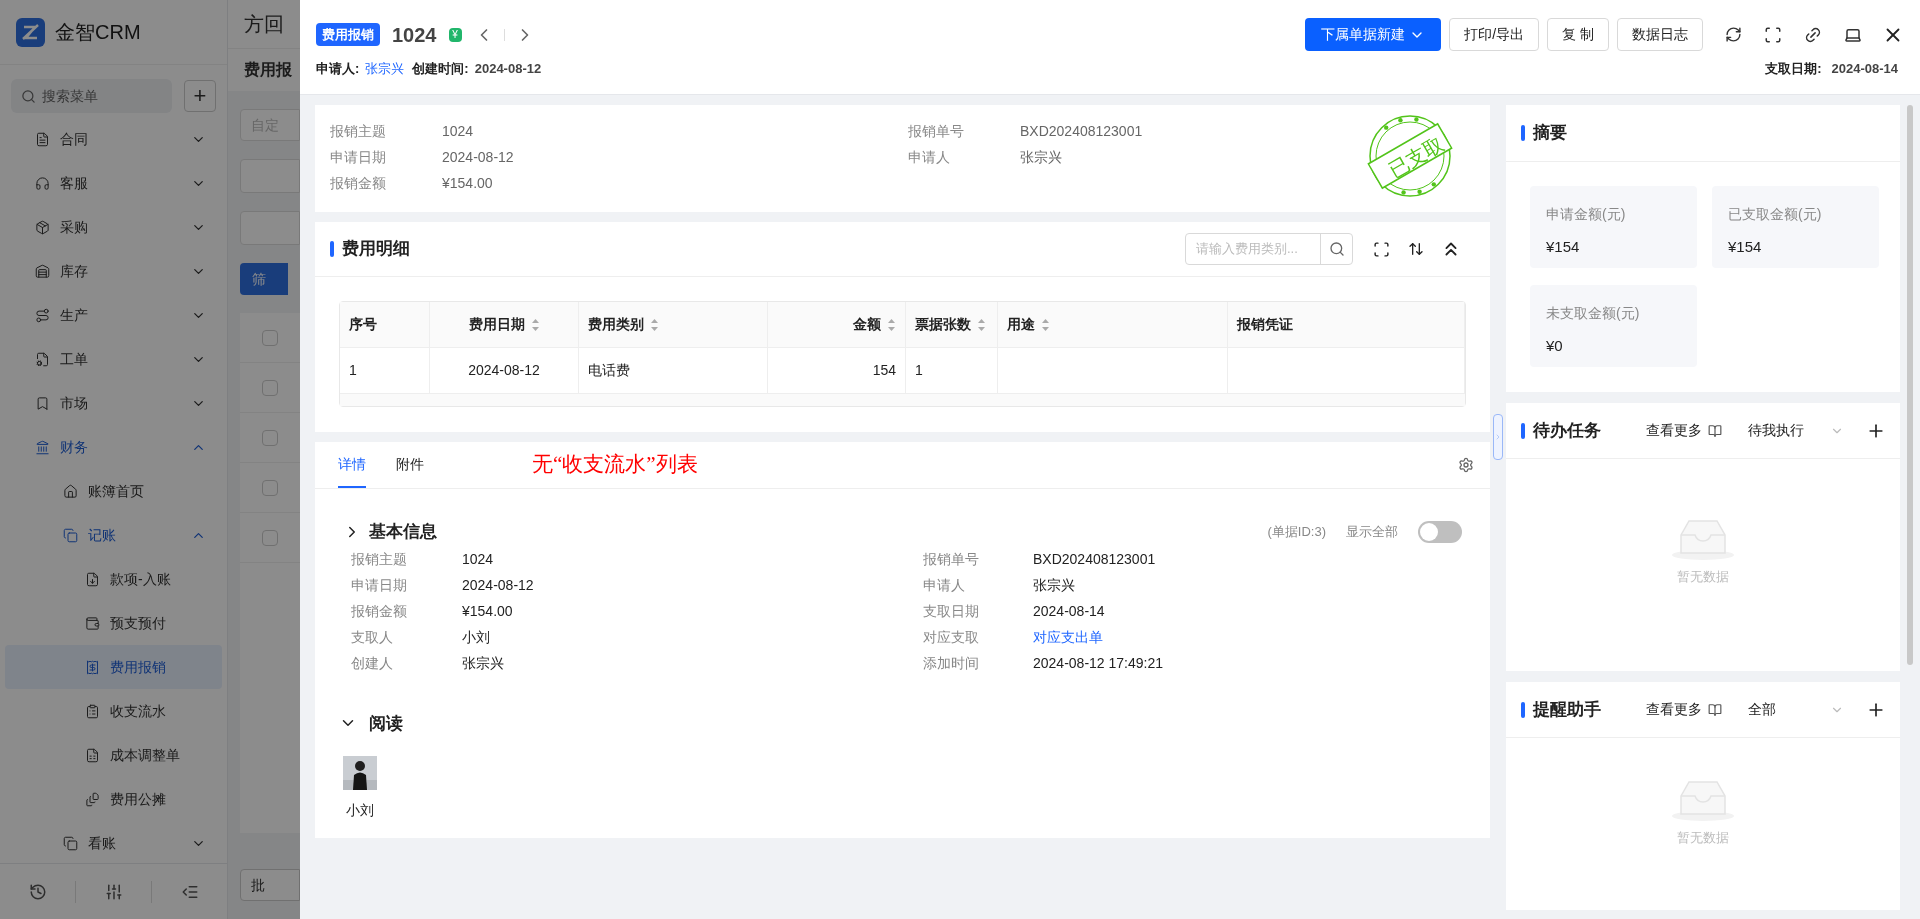  I want to click on currency-tag: ¥, so click(455, 34).